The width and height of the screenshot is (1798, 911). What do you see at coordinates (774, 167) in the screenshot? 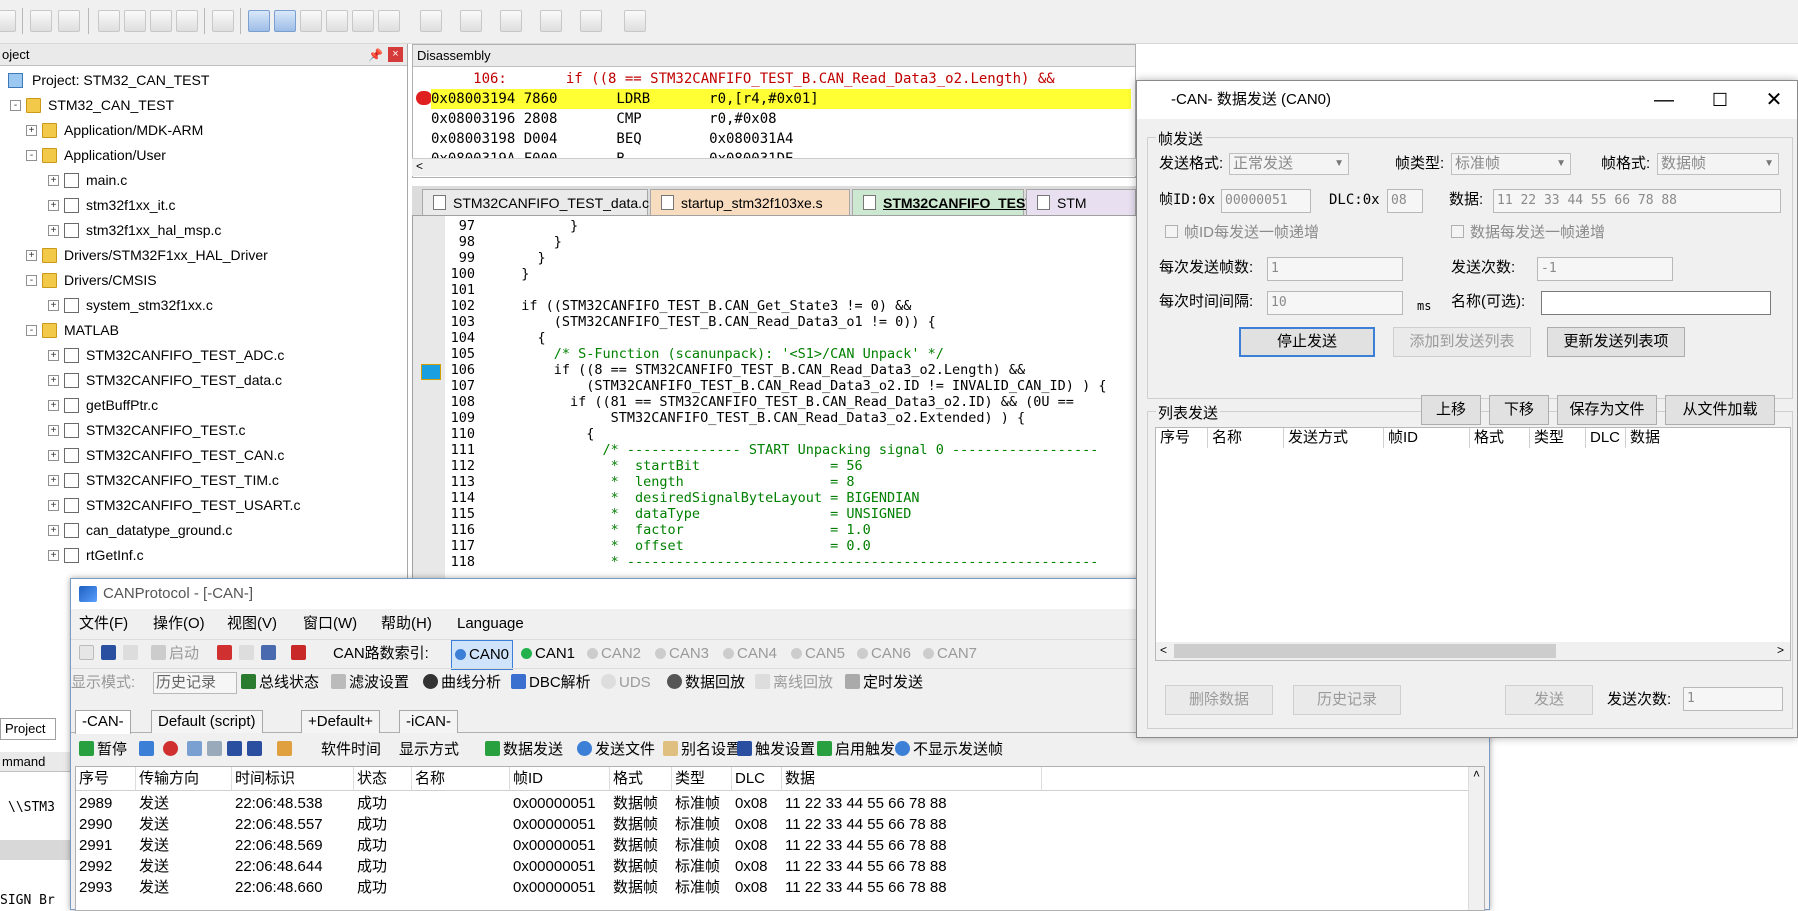
I see `disassembly-hscrollbar: <` at bounding box center [774, 167].